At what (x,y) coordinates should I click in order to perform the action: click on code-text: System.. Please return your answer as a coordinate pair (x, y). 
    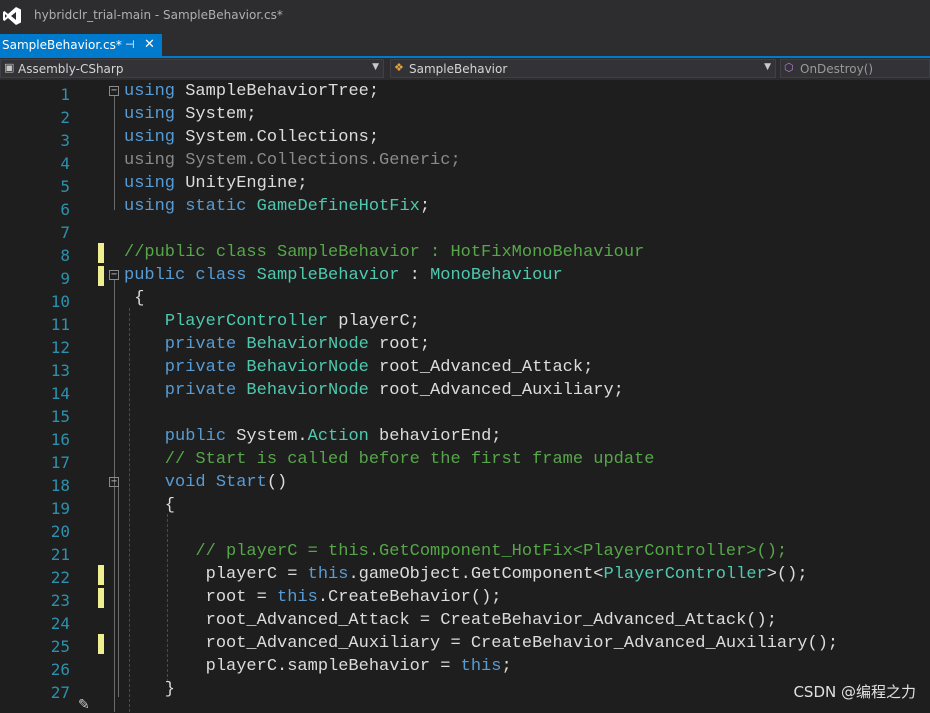
    Looking at the image, I should click on (272, 436).